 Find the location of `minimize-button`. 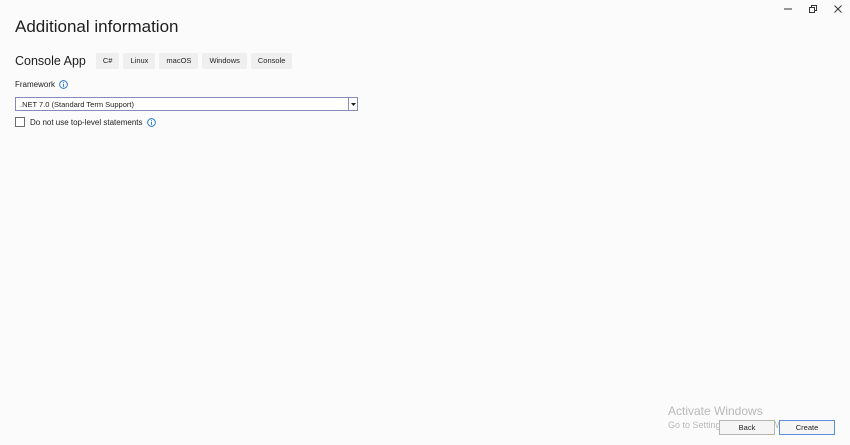

minimize-button is located at coordinates (787, 9).